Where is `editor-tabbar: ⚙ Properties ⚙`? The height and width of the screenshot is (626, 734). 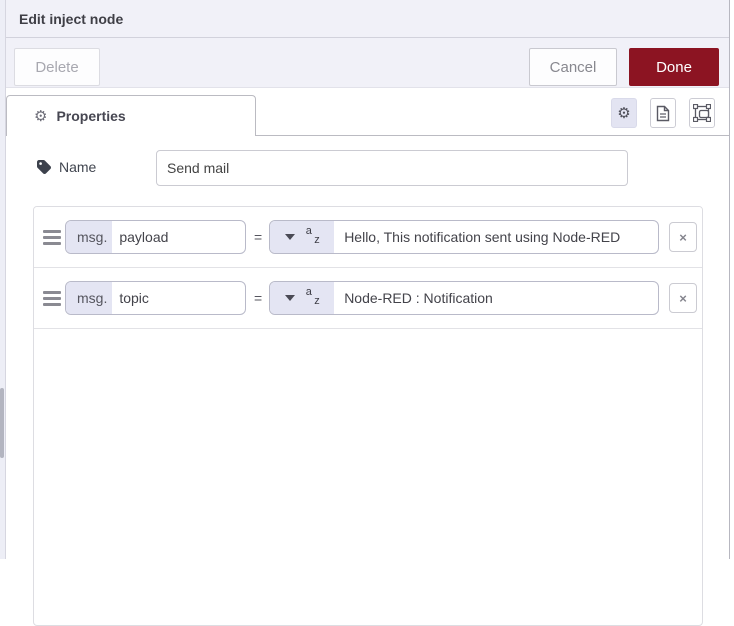 editor-tabbar: ⚙ Properties ⚙ is located at coordinates (367, 112).